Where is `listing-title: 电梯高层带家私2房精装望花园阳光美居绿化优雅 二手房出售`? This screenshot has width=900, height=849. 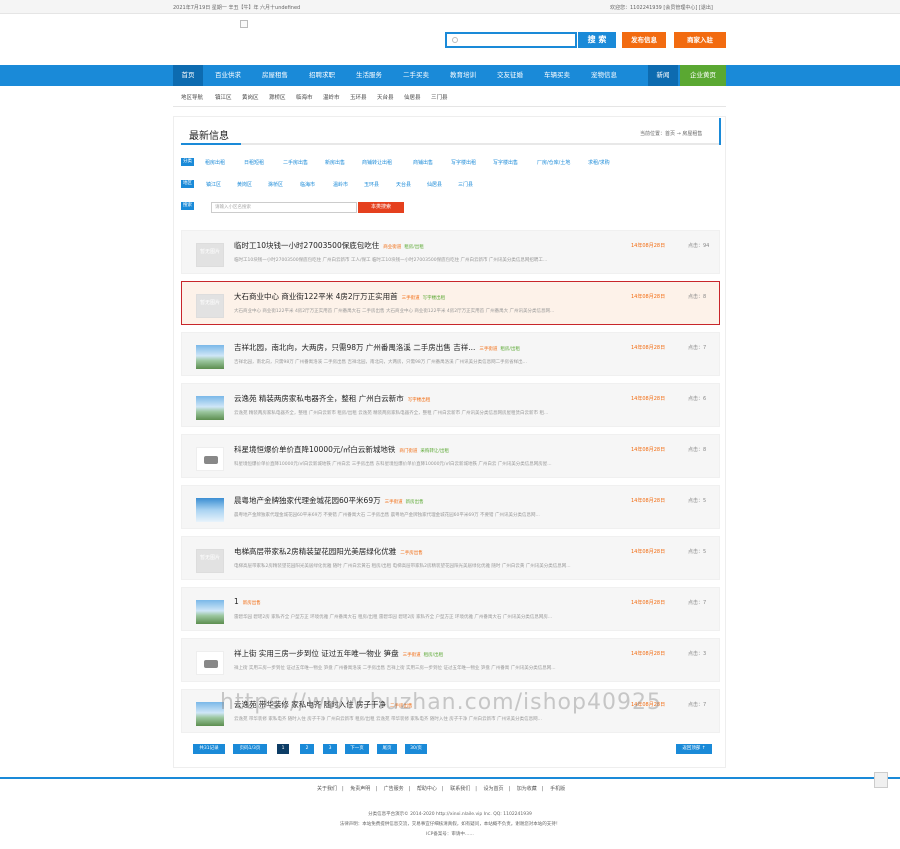 listing-title: 电梯高层带家私2房精装望花园阳光美居绿化优雅 二手房出售 is located at coordinates (328, 551).